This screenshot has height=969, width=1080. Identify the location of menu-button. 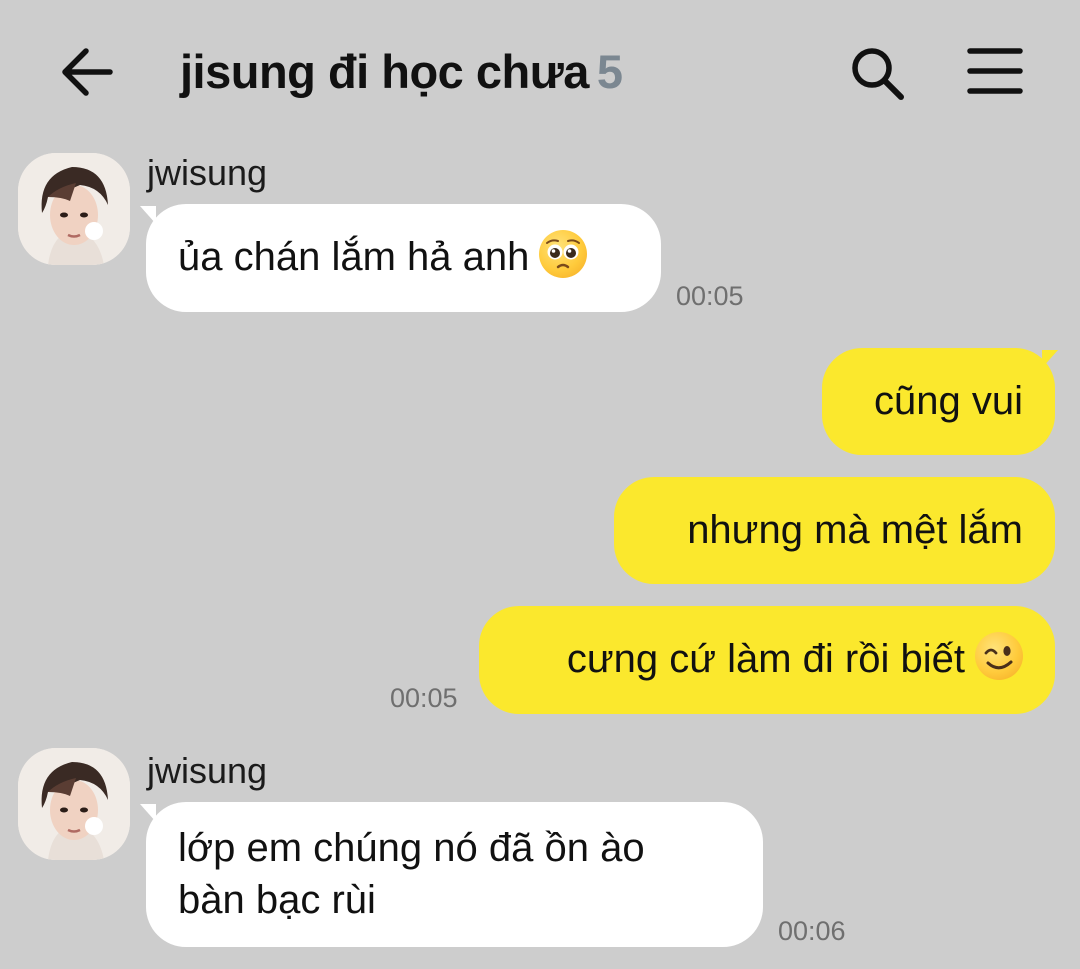
(995, 71).